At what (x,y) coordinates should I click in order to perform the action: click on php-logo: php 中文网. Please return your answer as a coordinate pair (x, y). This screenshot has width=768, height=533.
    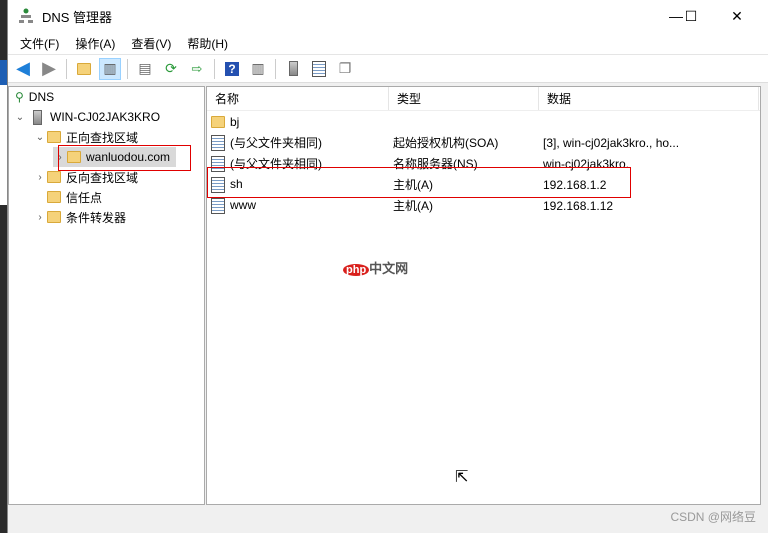
    Looking at the image, I should click on (375, 267).